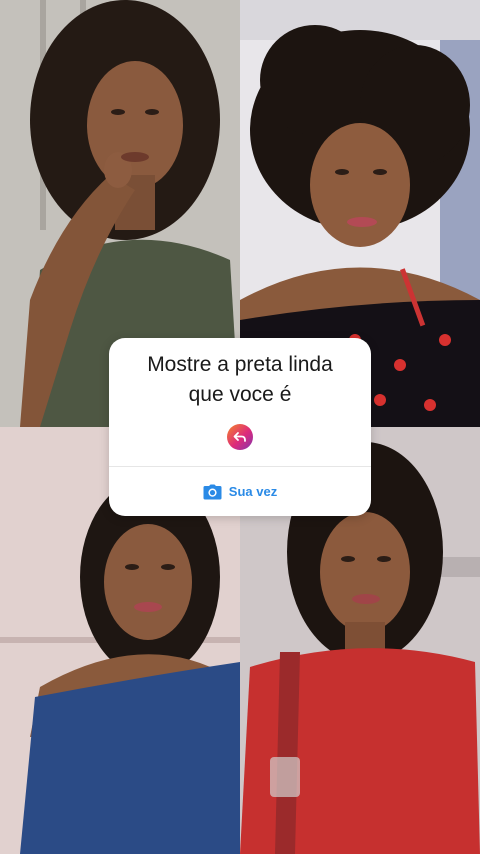 The width and height of the screenshot is (480, 854). I want to click on reply-arrow-glyph, so click(239, 437).